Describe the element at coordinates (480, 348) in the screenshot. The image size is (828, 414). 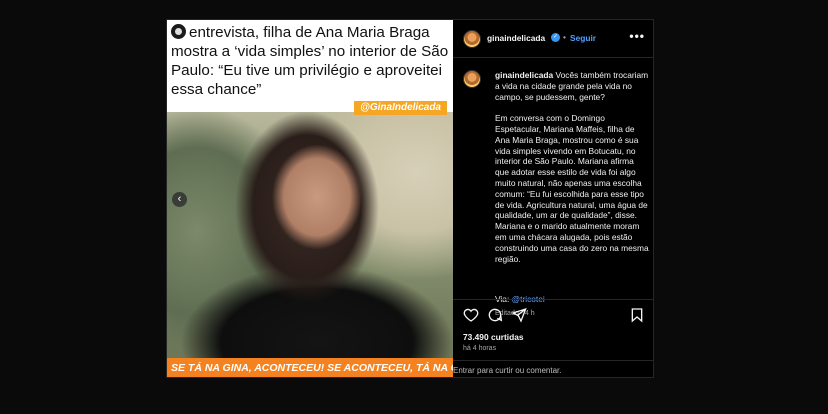
I see `post-time: há 4 horas` at that location.